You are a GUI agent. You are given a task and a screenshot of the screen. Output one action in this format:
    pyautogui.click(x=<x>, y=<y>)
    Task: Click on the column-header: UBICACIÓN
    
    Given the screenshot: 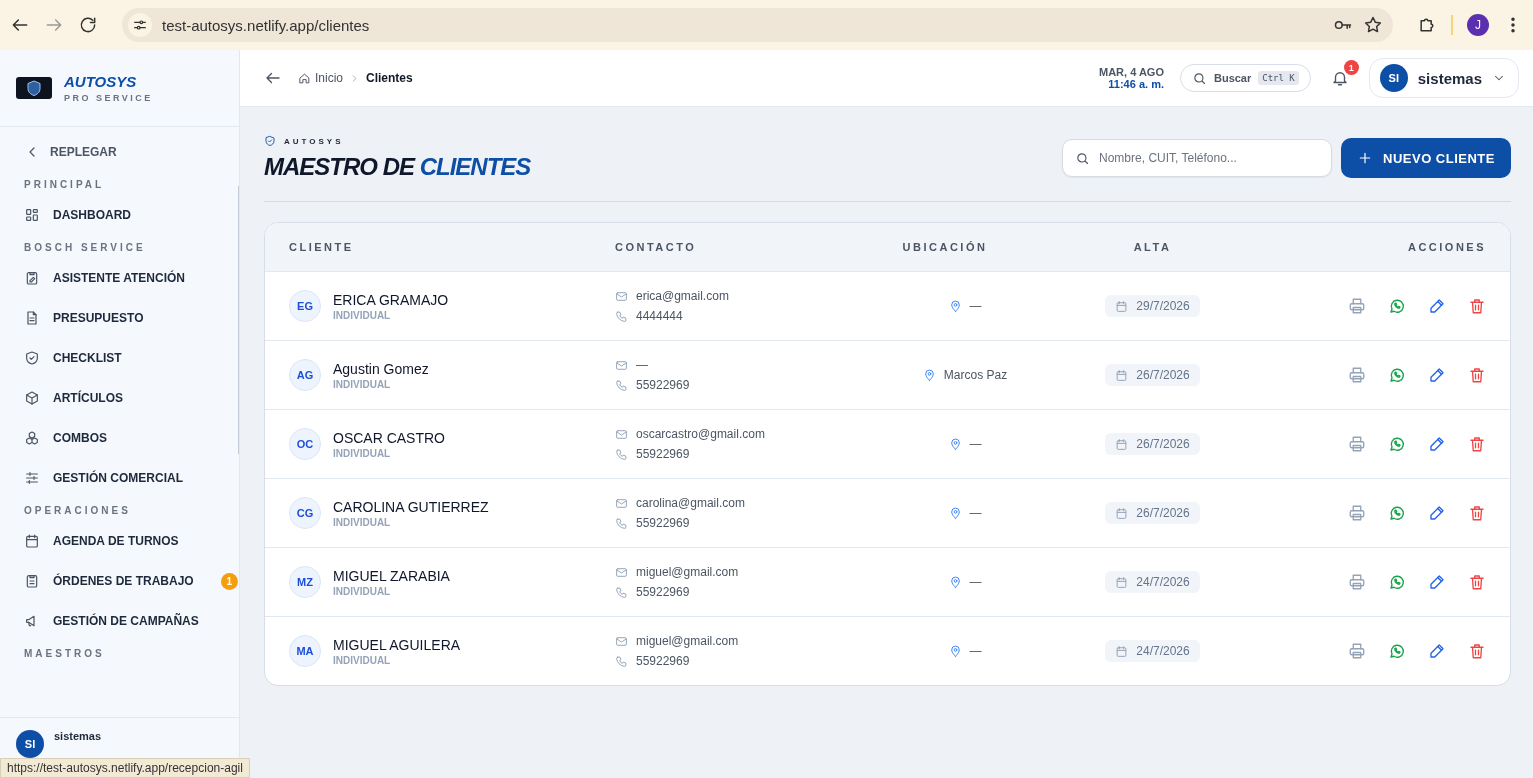 What is the action you would take?
    pyautogui.click(x=945, y=247)
    